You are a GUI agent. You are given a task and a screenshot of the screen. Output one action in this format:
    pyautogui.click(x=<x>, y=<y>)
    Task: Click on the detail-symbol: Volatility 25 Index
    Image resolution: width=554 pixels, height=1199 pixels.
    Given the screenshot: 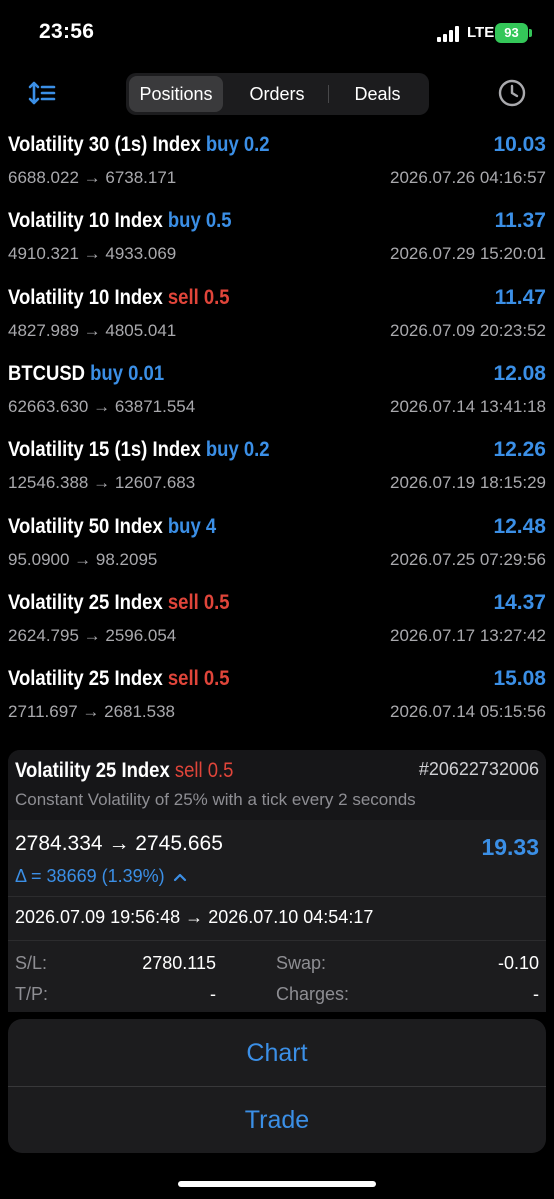 What is the action you would take?
    pyautogui.click(x=92, y=770)
    